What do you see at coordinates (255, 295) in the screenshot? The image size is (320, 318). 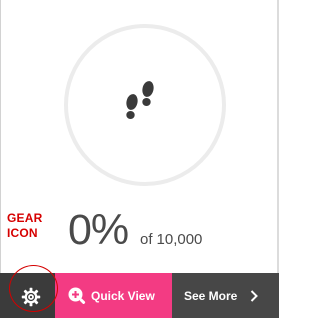 I see `chevron-right-icon` at bounding box center [255, 295].